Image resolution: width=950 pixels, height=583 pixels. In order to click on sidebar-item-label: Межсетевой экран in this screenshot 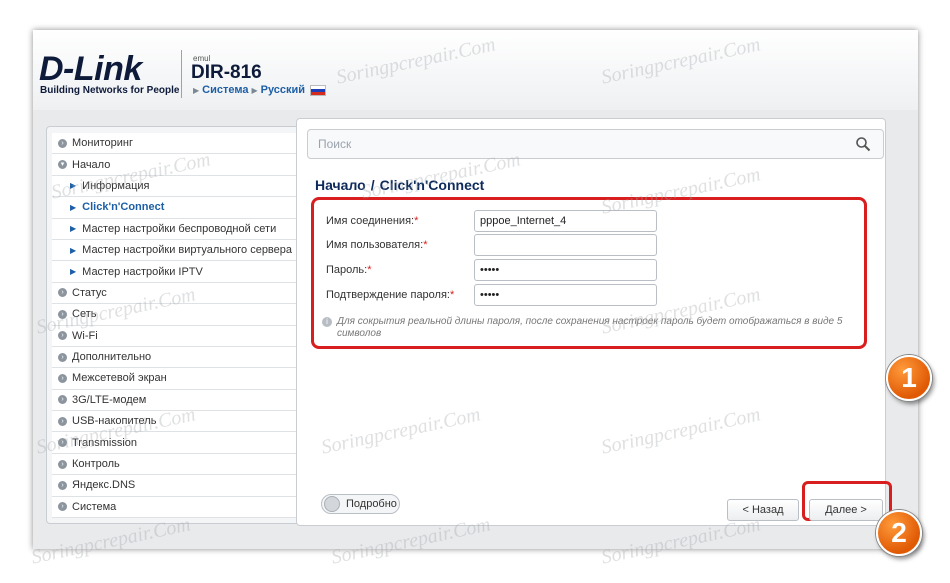, I will do `click(119, 378)`.